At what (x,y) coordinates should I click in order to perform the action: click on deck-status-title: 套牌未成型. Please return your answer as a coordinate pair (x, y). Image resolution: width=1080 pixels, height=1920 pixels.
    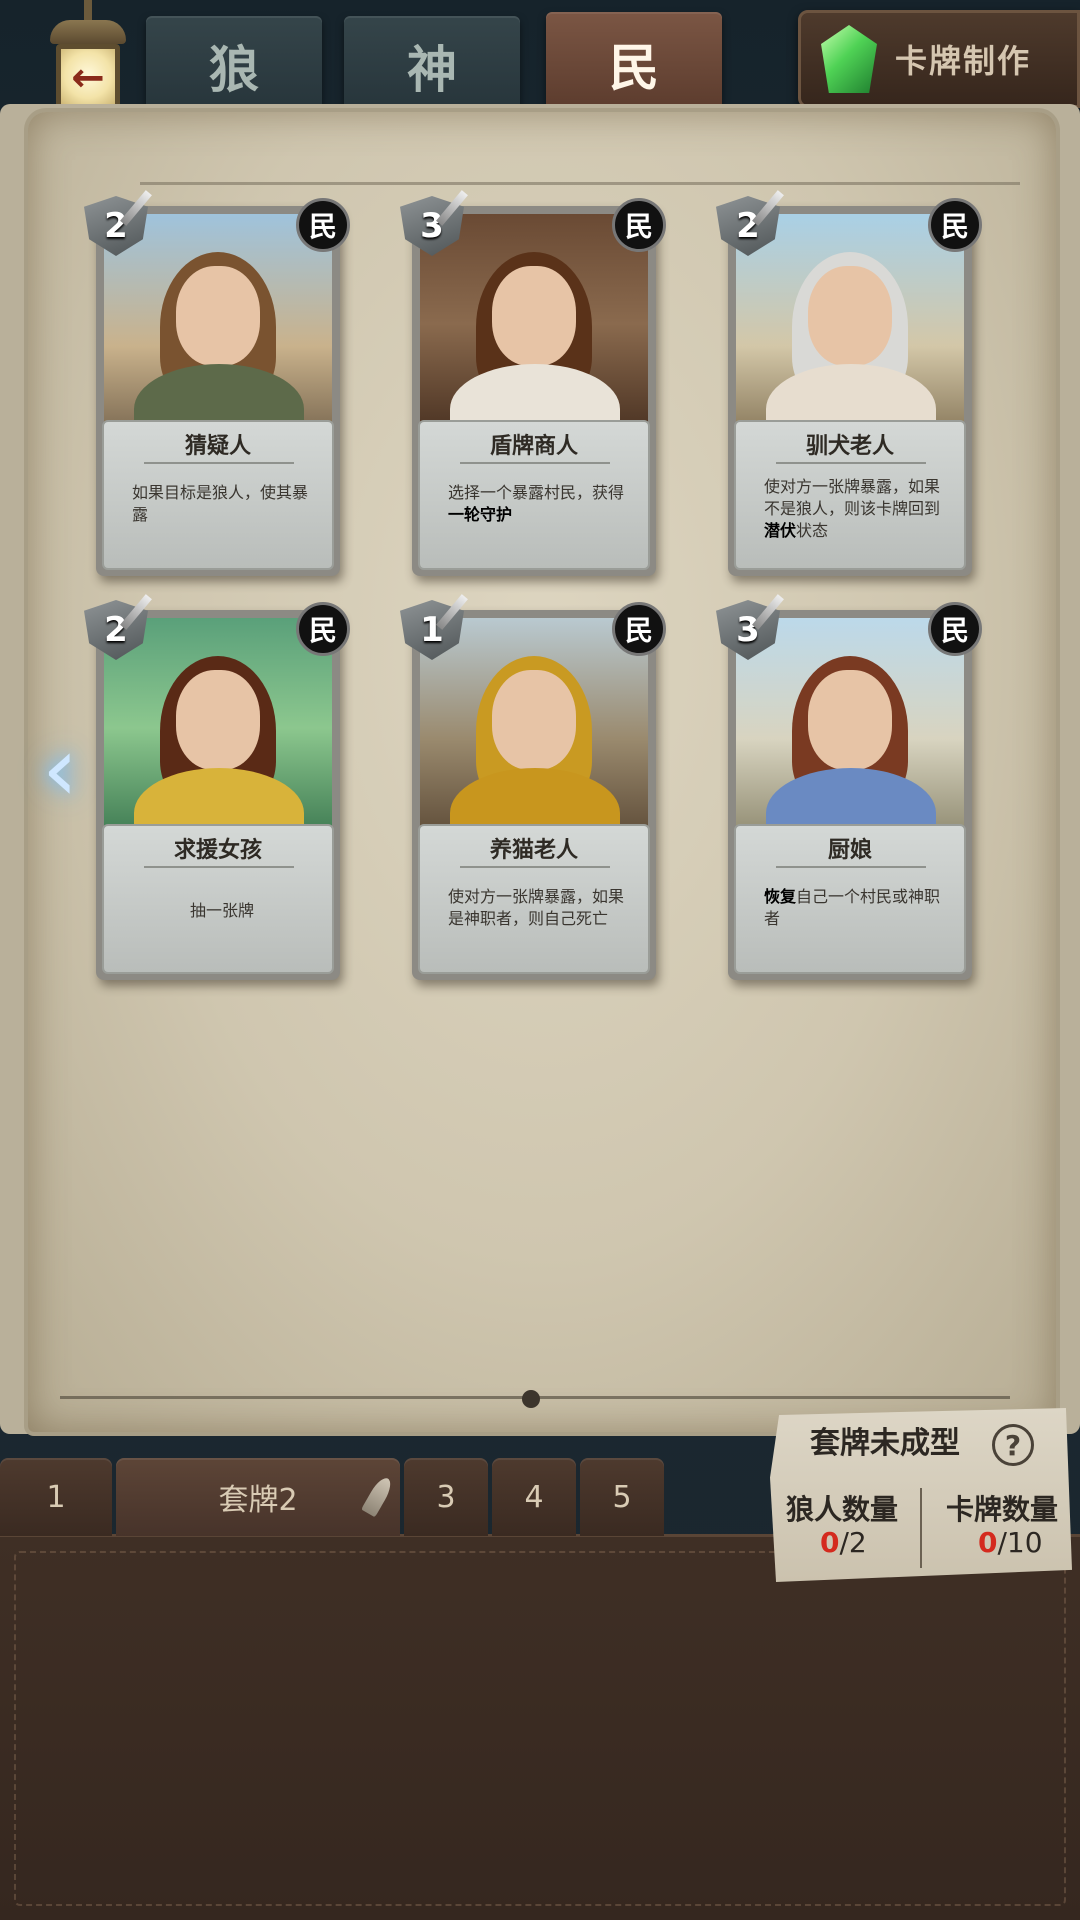
    Looking at the image, I should click on (885, 1443).